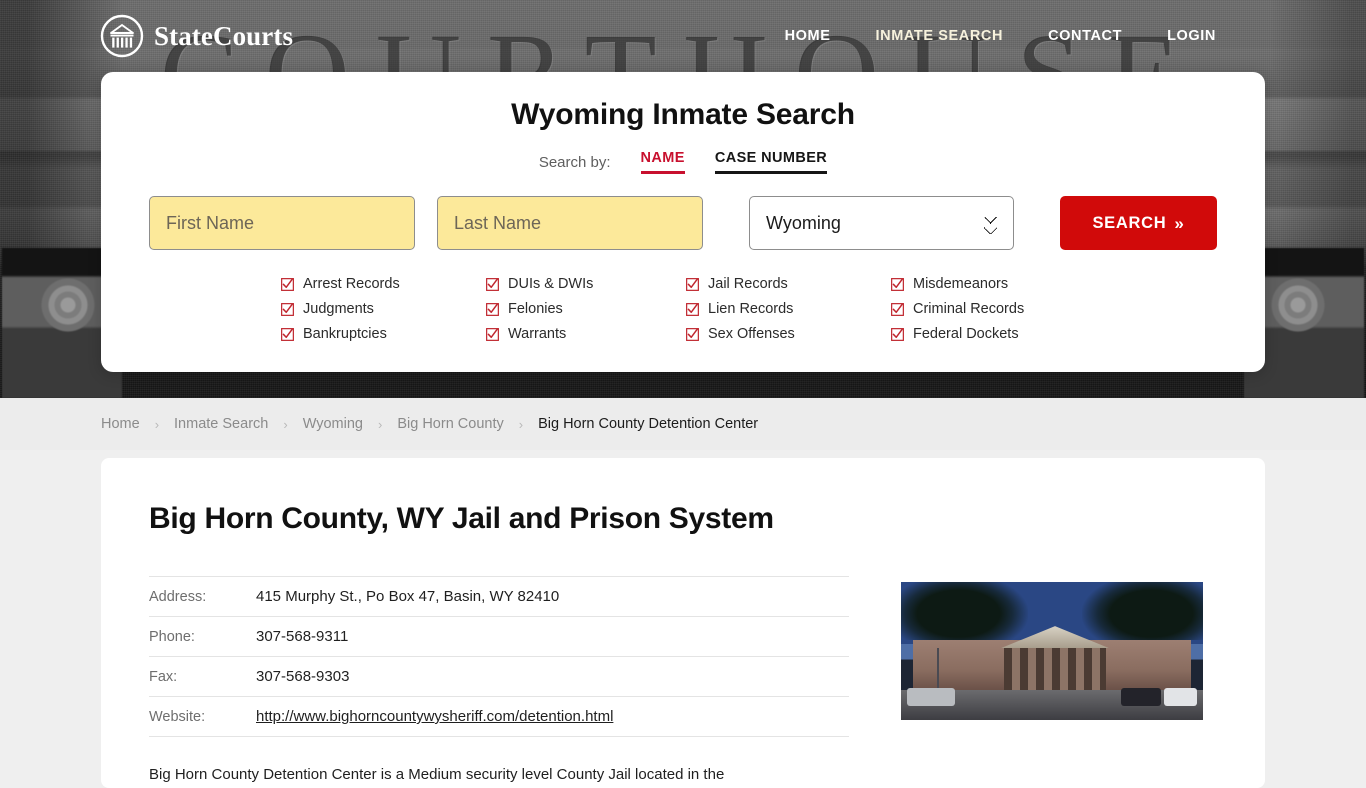 The image size is (1366, 788). Describe the element at coordinates (586, 309) in the screenshot. I see `category-item: Felonies` at that location.